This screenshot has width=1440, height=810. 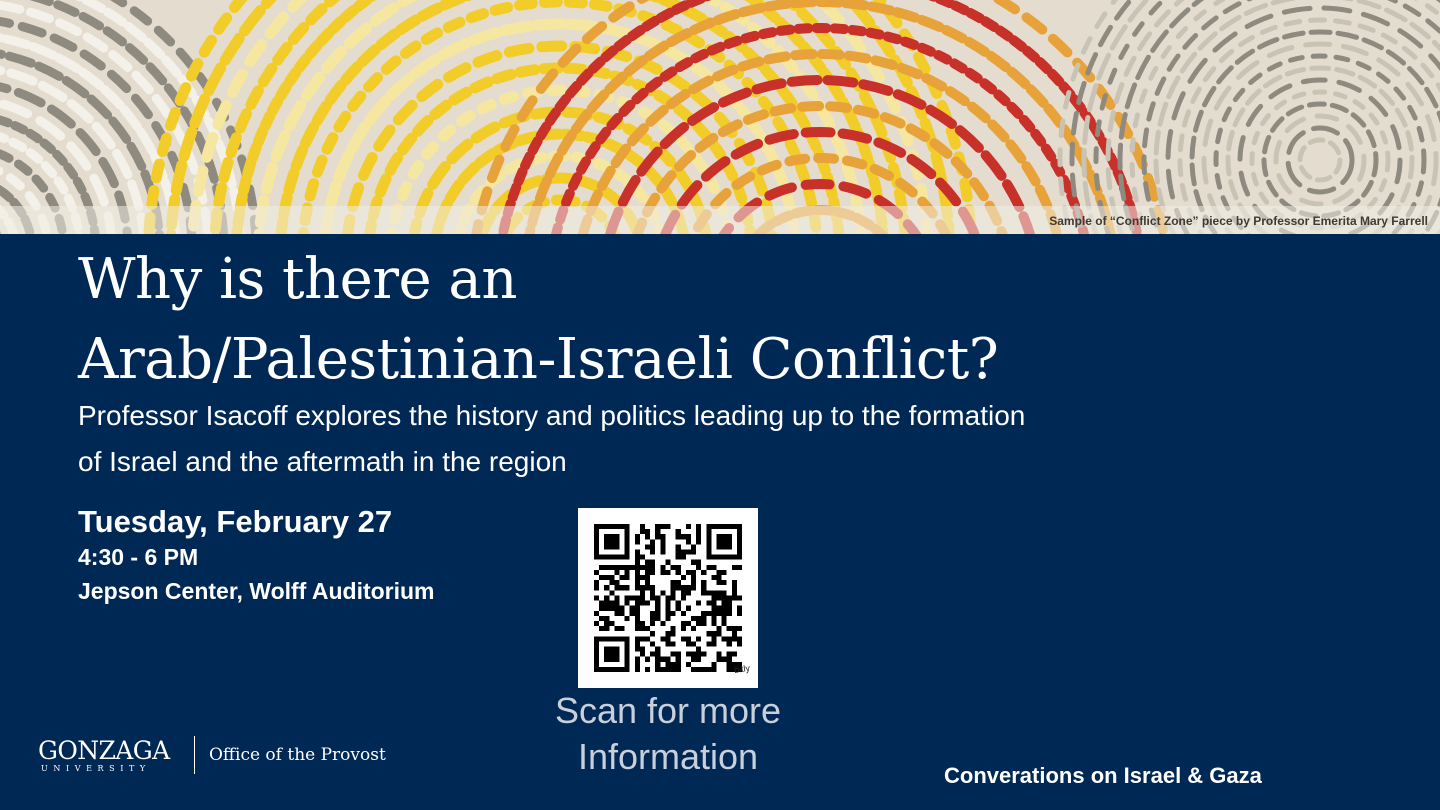 What do you see at coordinates (538, 359) in the screenshot?
I see `event-title-line-2: Arab/Palestinian-Israeli Conflict?` at bounding box center [538, 359].